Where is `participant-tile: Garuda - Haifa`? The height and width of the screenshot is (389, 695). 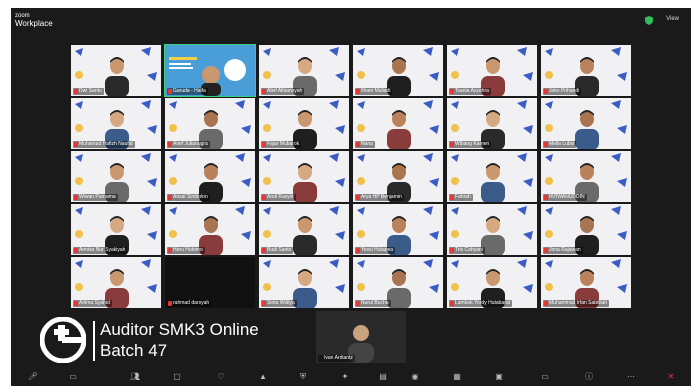
participant-tile: Garuda - Haifa is located at coordinates (210, 70).